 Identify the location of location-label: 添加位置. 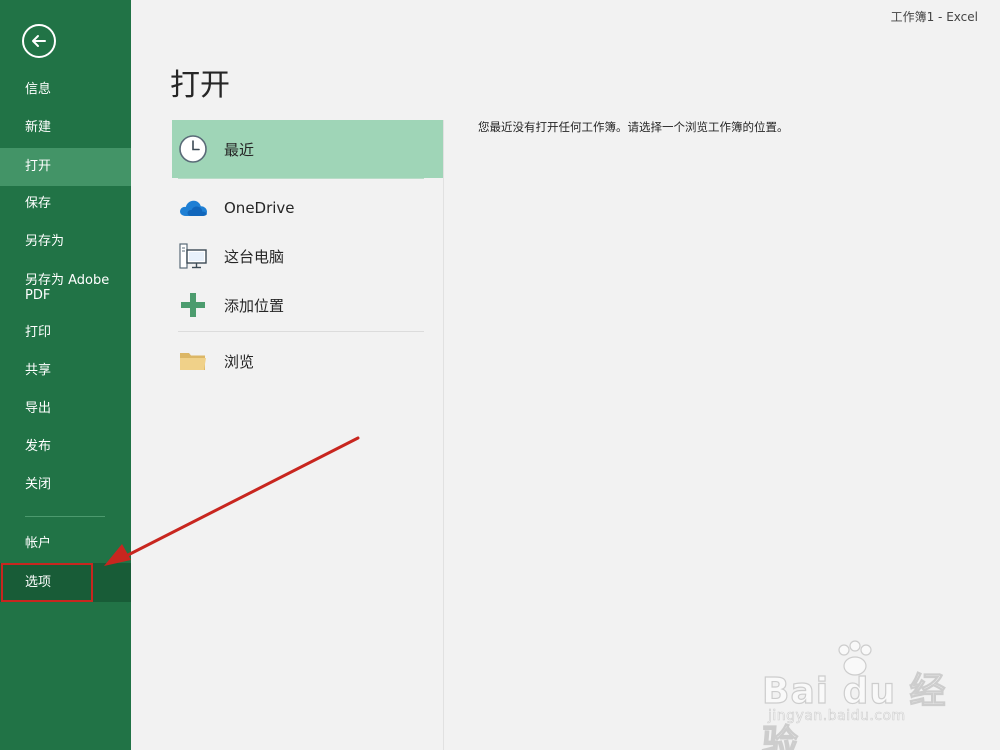
(254, 305).